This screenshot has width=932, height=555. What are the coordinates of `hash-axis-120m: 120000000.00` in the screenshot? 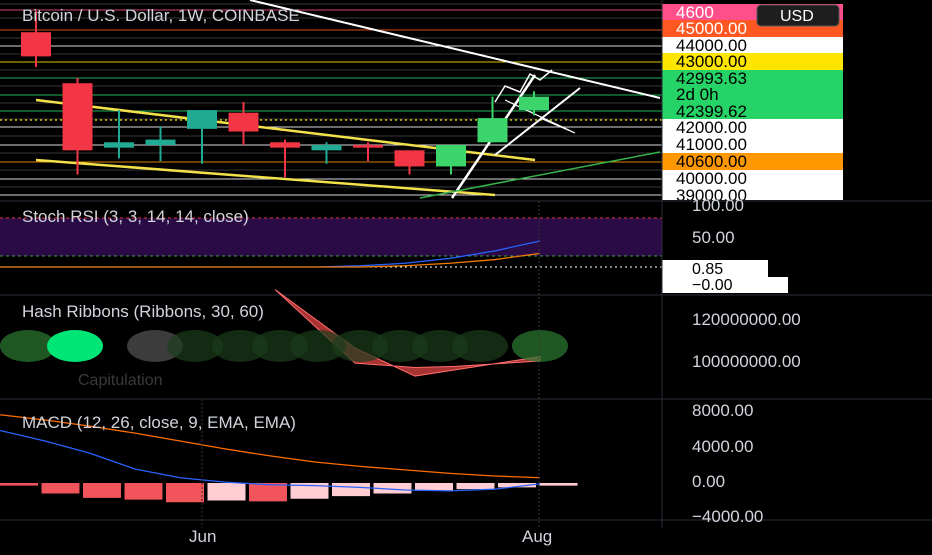 It's located at (746, 319).